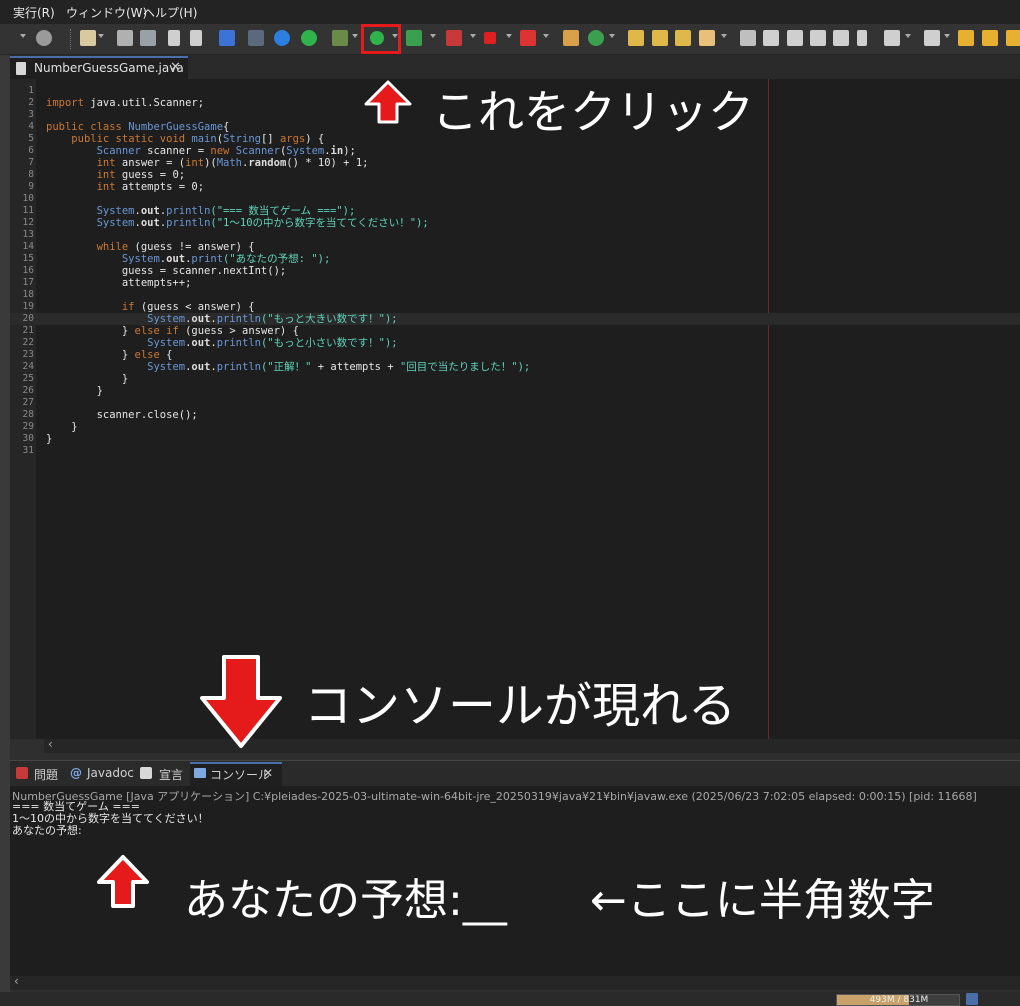 Image resolution: width=1020 pixels, height=1006 pixels. I want to click on code-line: 15 System.out.print("あなたの予想: ");, so click(515, 259).